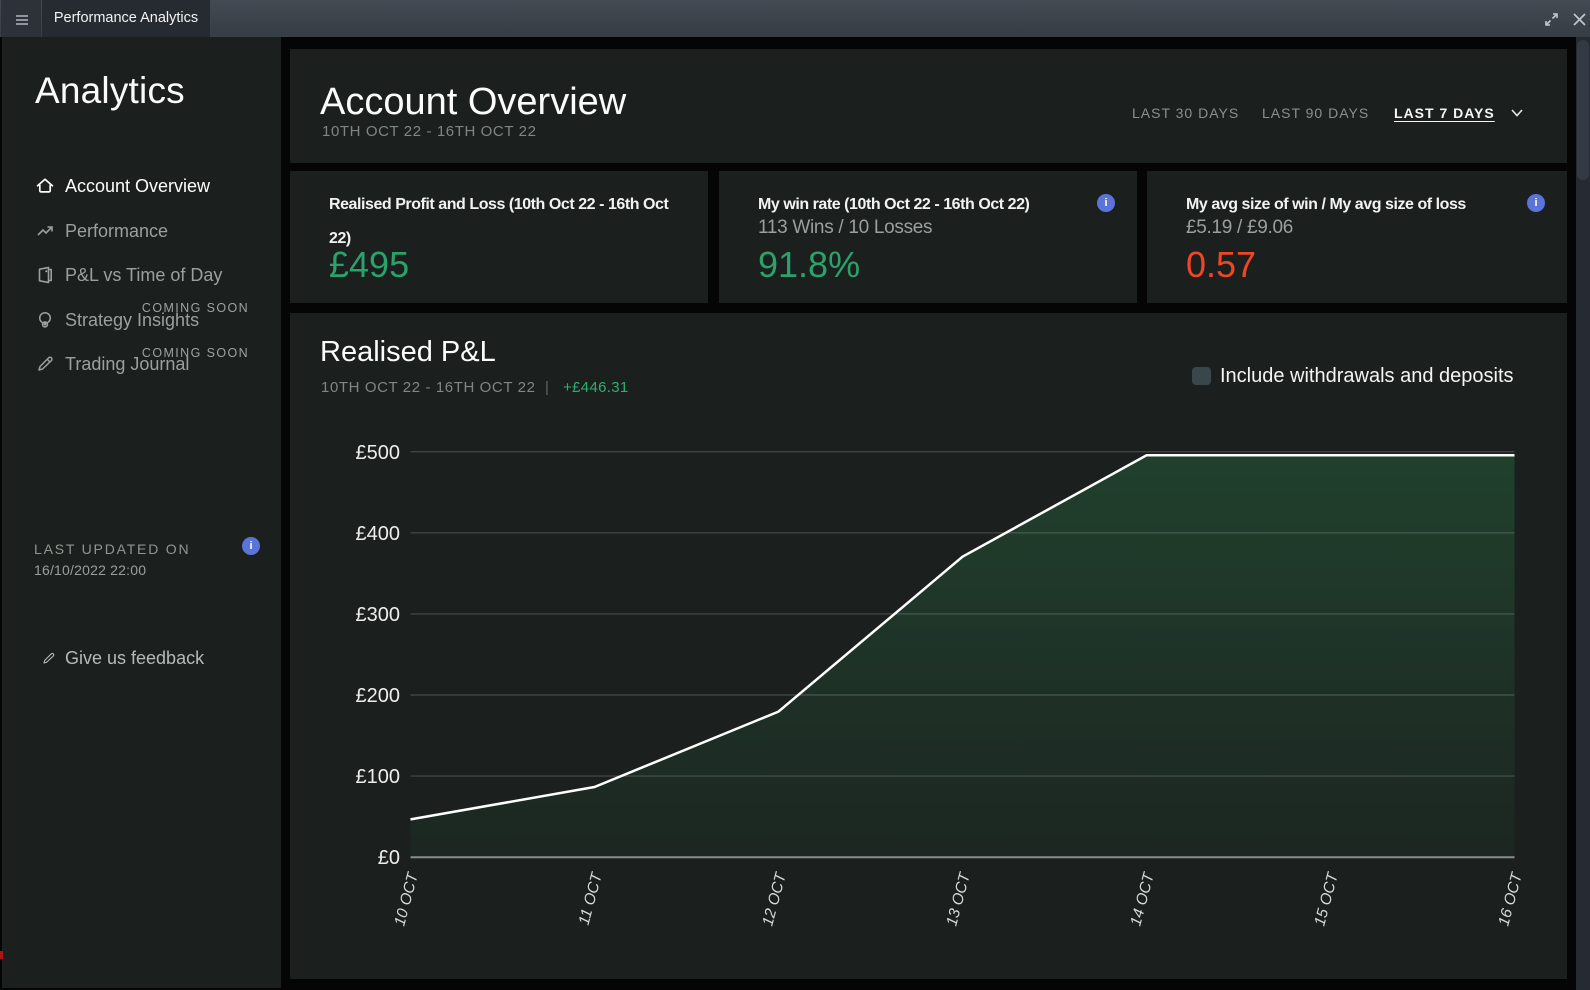 The width and height of the screenshot is (1590, 990). What do you see at coordinates (378, 453) in the screenshot?
I see `svg-text: £500` at bounding box center [378, 453].